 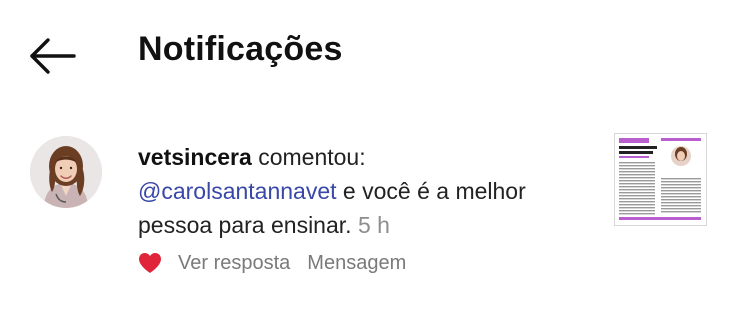 What do you see at coordinates (234, 263) in the screenshot?
I see `view-reply-link: Ver resposta` at bounding box center [234, 263].